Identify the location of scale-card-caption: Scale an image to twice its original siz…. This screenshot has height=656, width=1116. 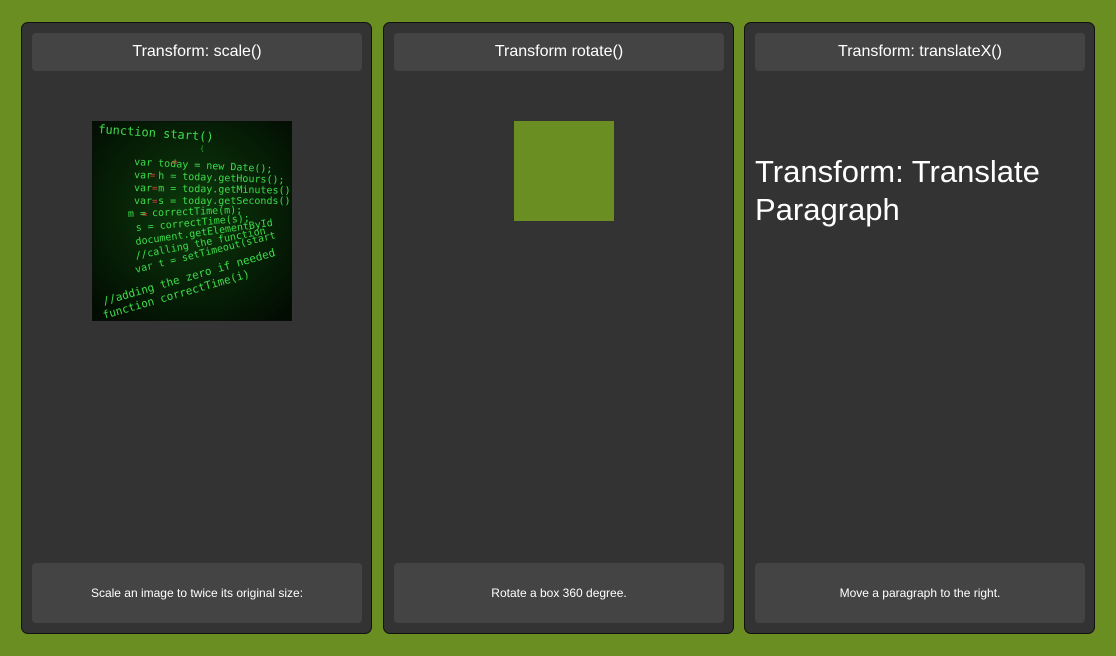
(197, 593).